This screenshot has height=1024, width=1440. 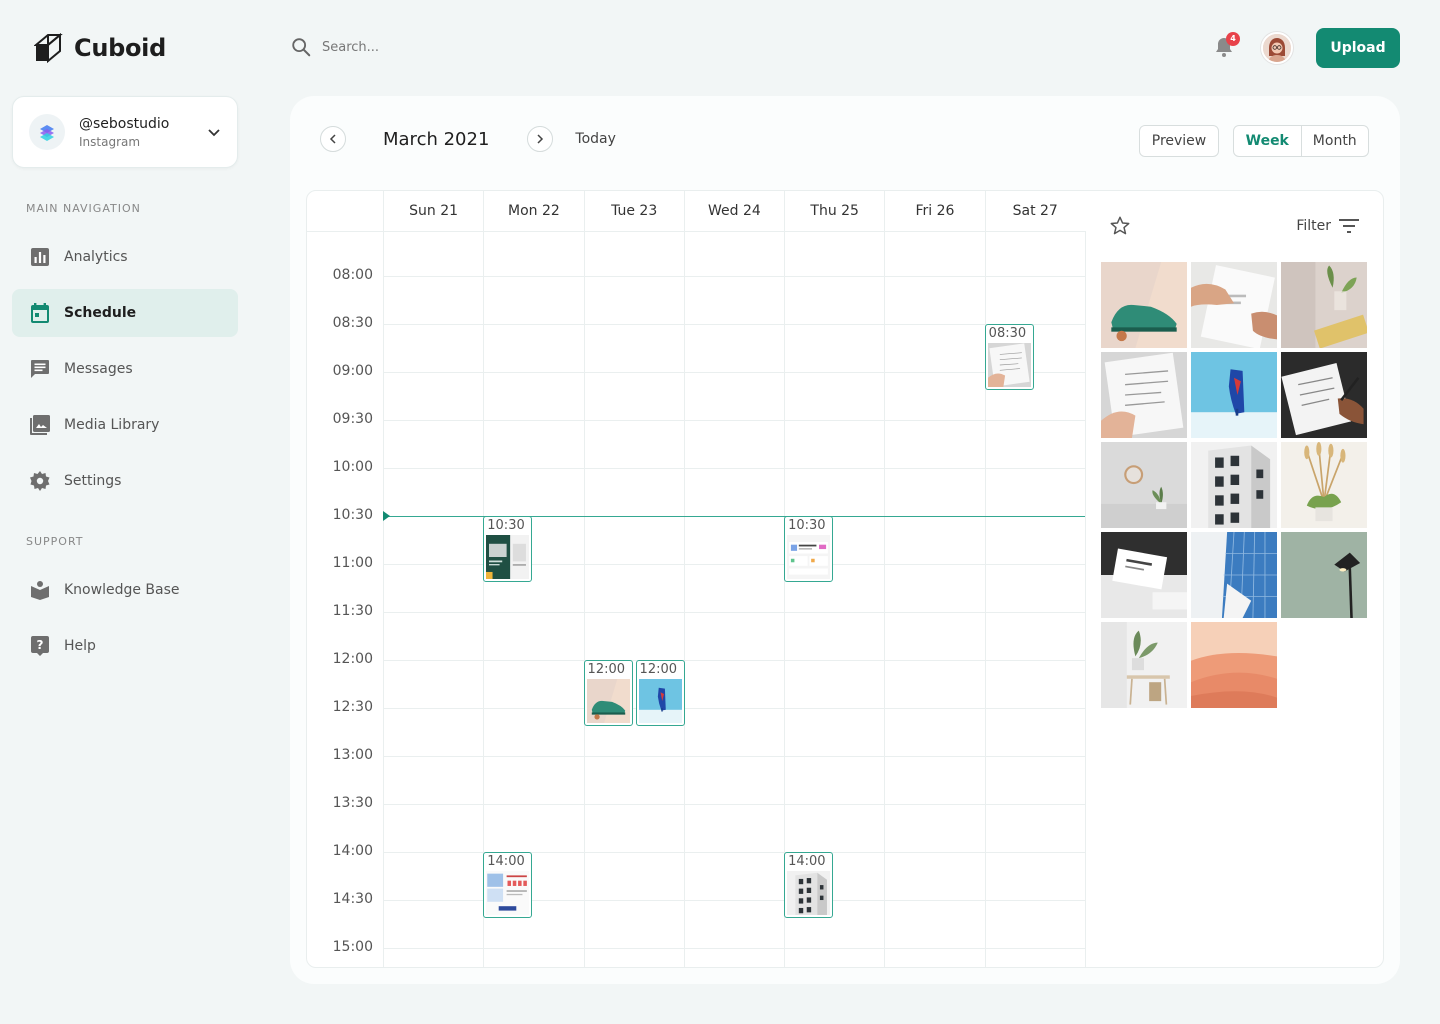 I want to click on support-title: SUPPORT, so click(x=55, y=541).